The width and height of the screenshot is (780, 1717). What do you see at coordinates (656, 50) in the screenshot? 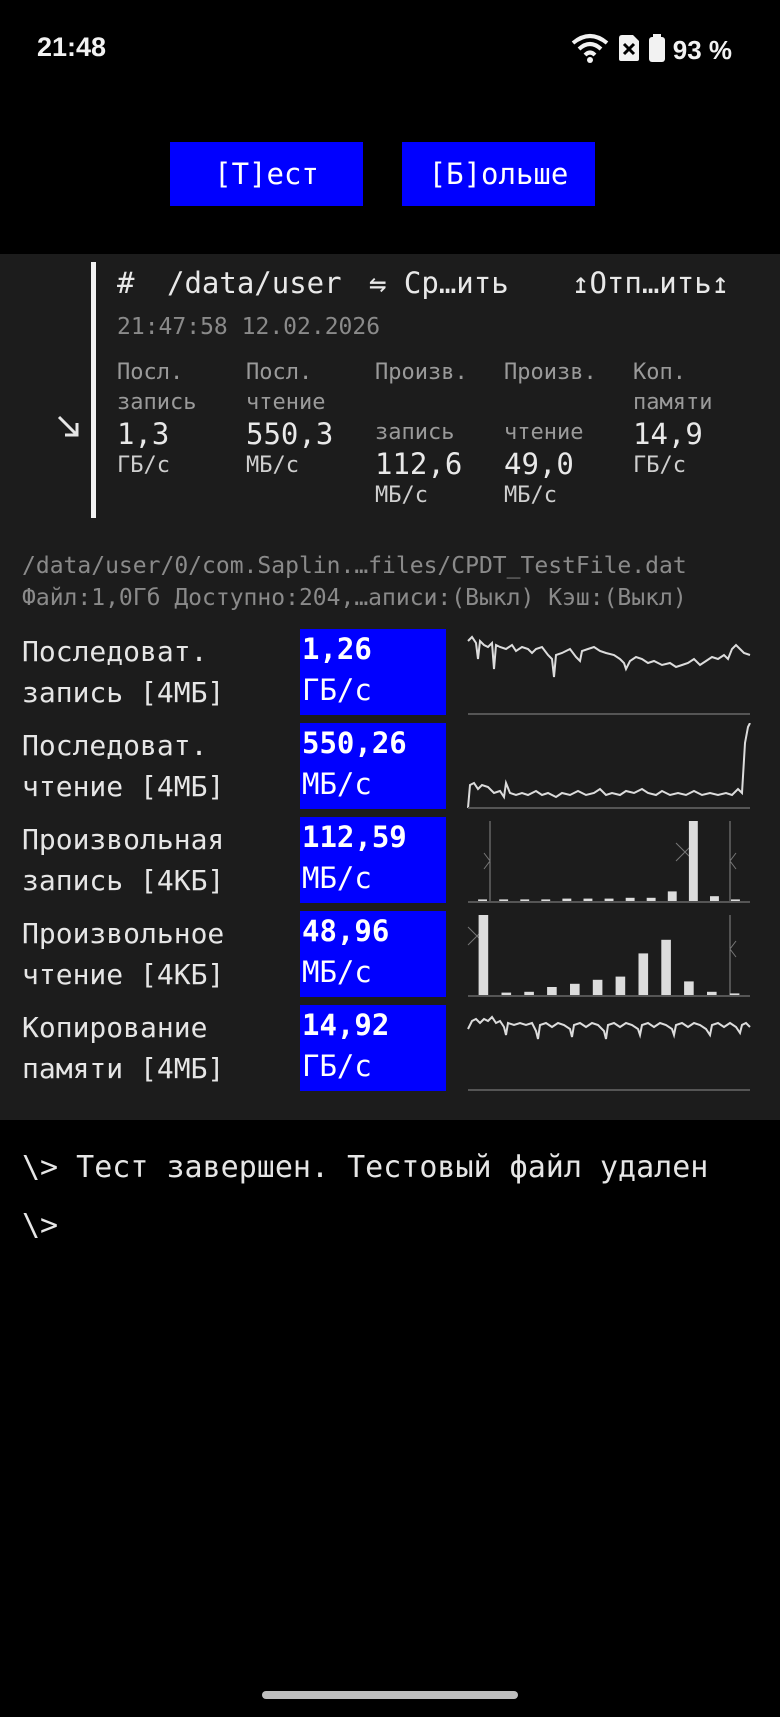
I see `battery-icon` at bounding box center [656, 50].